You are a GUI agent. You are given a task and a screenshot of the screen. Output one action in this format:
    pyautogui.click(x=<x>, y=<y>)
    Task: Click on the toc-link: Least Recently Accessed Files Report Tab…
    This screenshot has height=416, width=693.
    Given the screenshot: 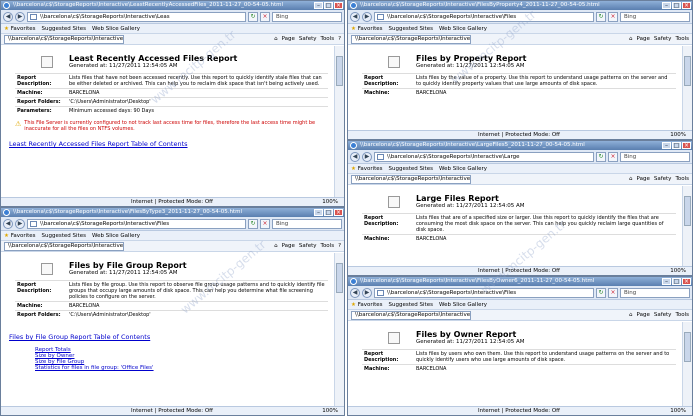 What is the action you would take?
    pyautogui.click(x=168, y=144)
    